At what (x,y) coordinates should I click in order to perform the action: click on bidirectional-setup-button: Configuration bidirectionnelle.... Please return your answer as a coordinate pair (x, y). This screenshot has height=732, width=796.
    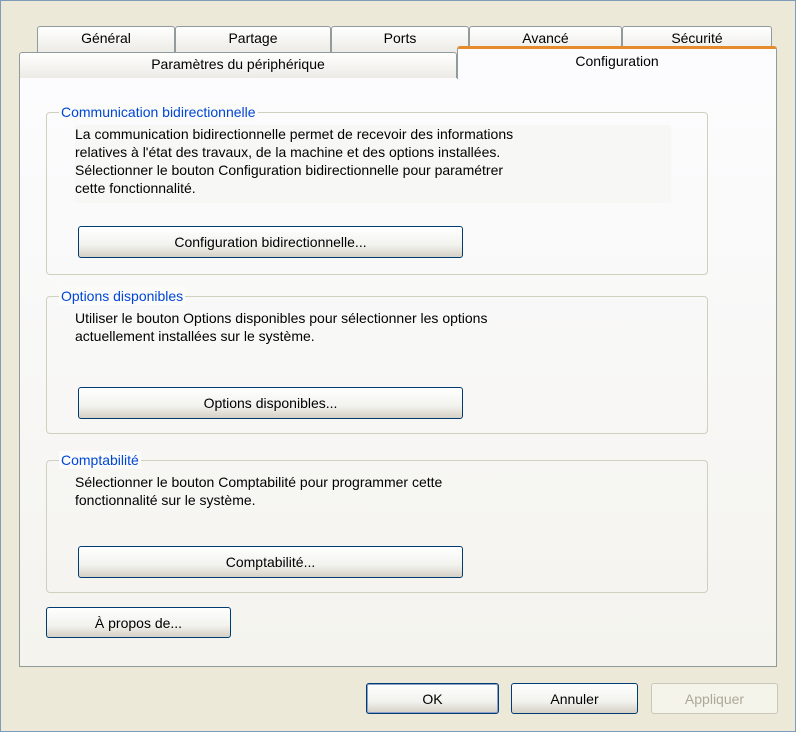
    Looking at the image, I should click on (270, 242).